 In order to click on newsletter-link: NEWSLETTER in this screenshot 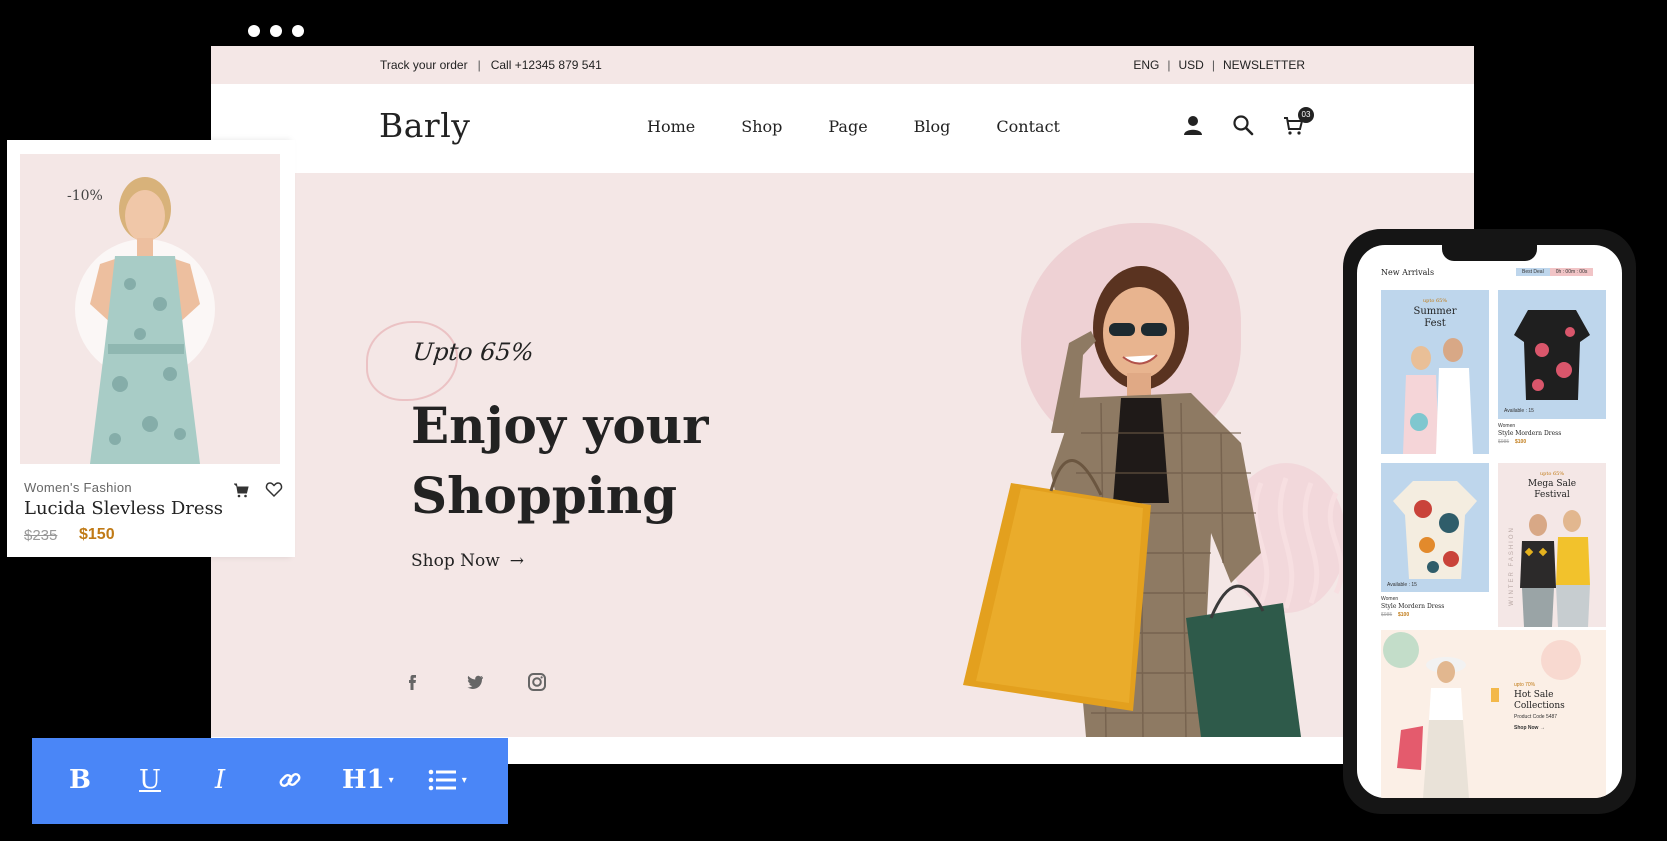, I will do `click(1264, 65)`.